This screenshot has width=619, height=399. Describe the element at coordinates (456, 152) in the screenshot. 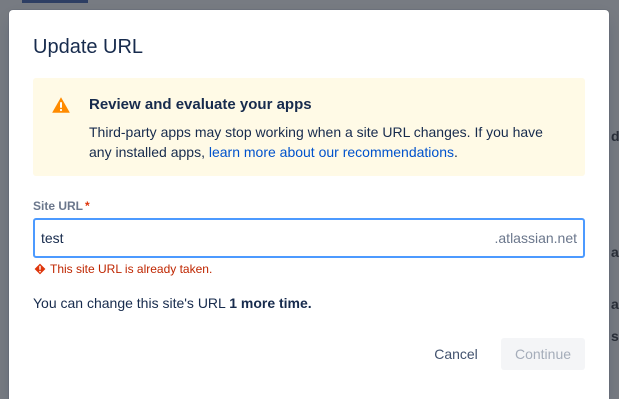

I see `warning-body-trailing: .` at that location.